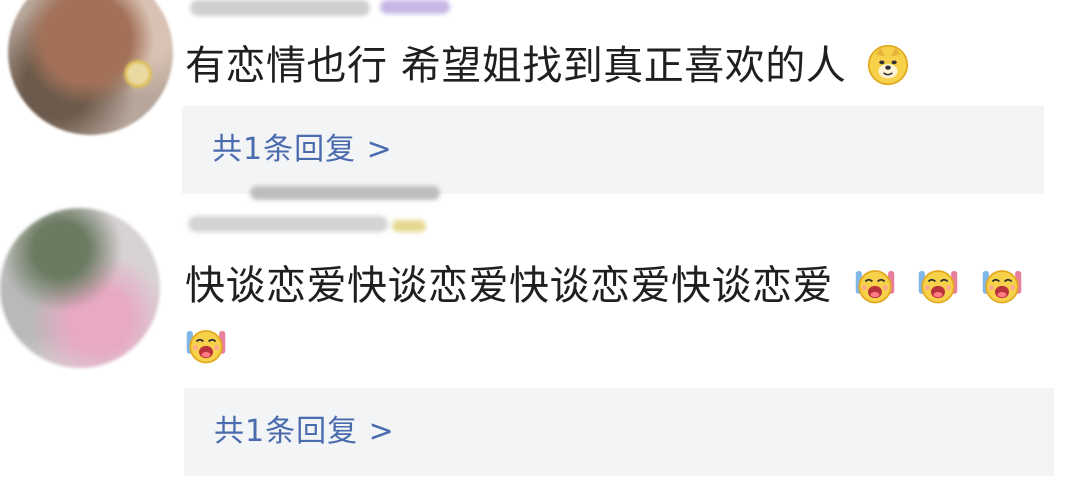 The width and height of the screenshot is (1080, 483). What do you see at coordinates (345, 193) in the screenshot?
I see `divider-blurred` at bounding box center [345, 193].